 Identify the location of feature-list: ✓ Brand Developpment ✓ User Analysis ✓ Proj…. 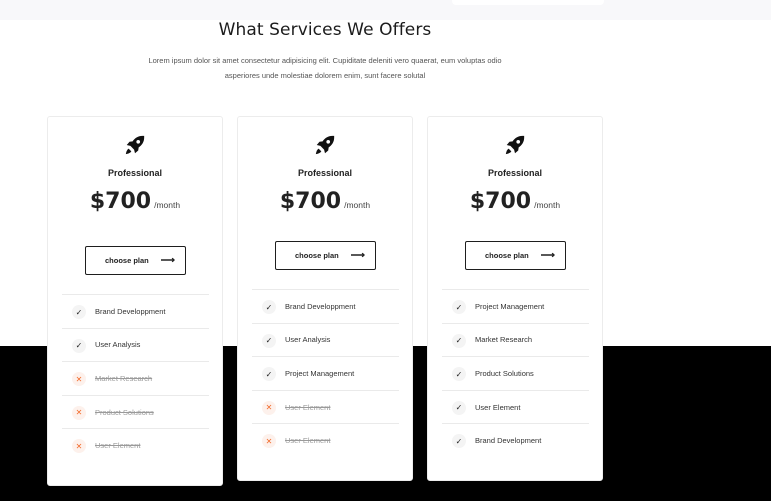
(325, 373).